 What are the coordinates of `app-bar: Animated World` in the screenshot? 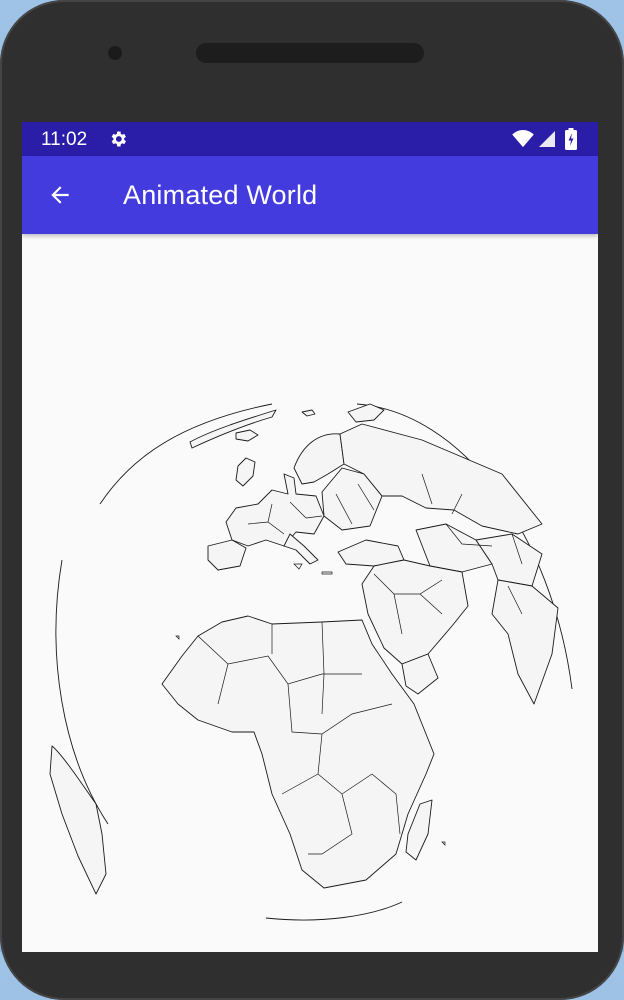 It's located at (310, 195).